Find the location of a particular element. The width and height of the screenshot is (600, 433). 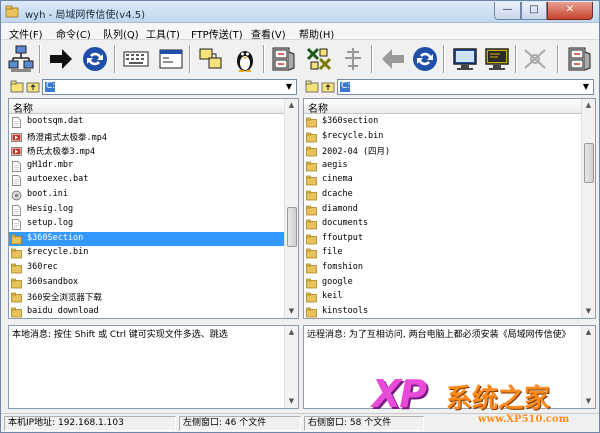

list-item: bootsqm.dat is located at coordinates (146, 122).